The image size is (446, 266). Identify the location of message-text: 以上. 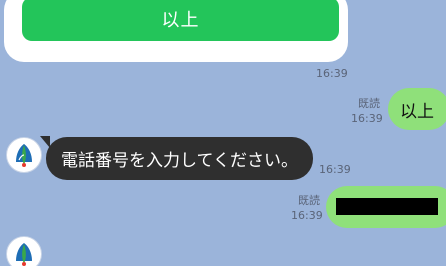
(417, 111).